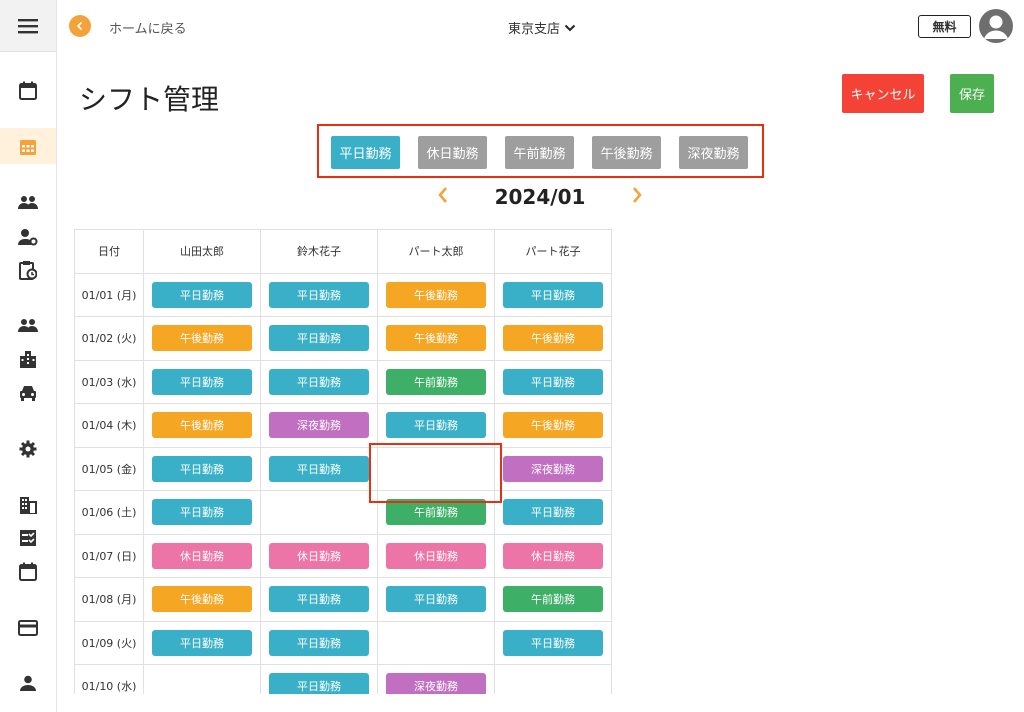 Image resolution: width=1024 pixels, height=712 pixels. I want to click on save-button: 保存, so click(972, 93).